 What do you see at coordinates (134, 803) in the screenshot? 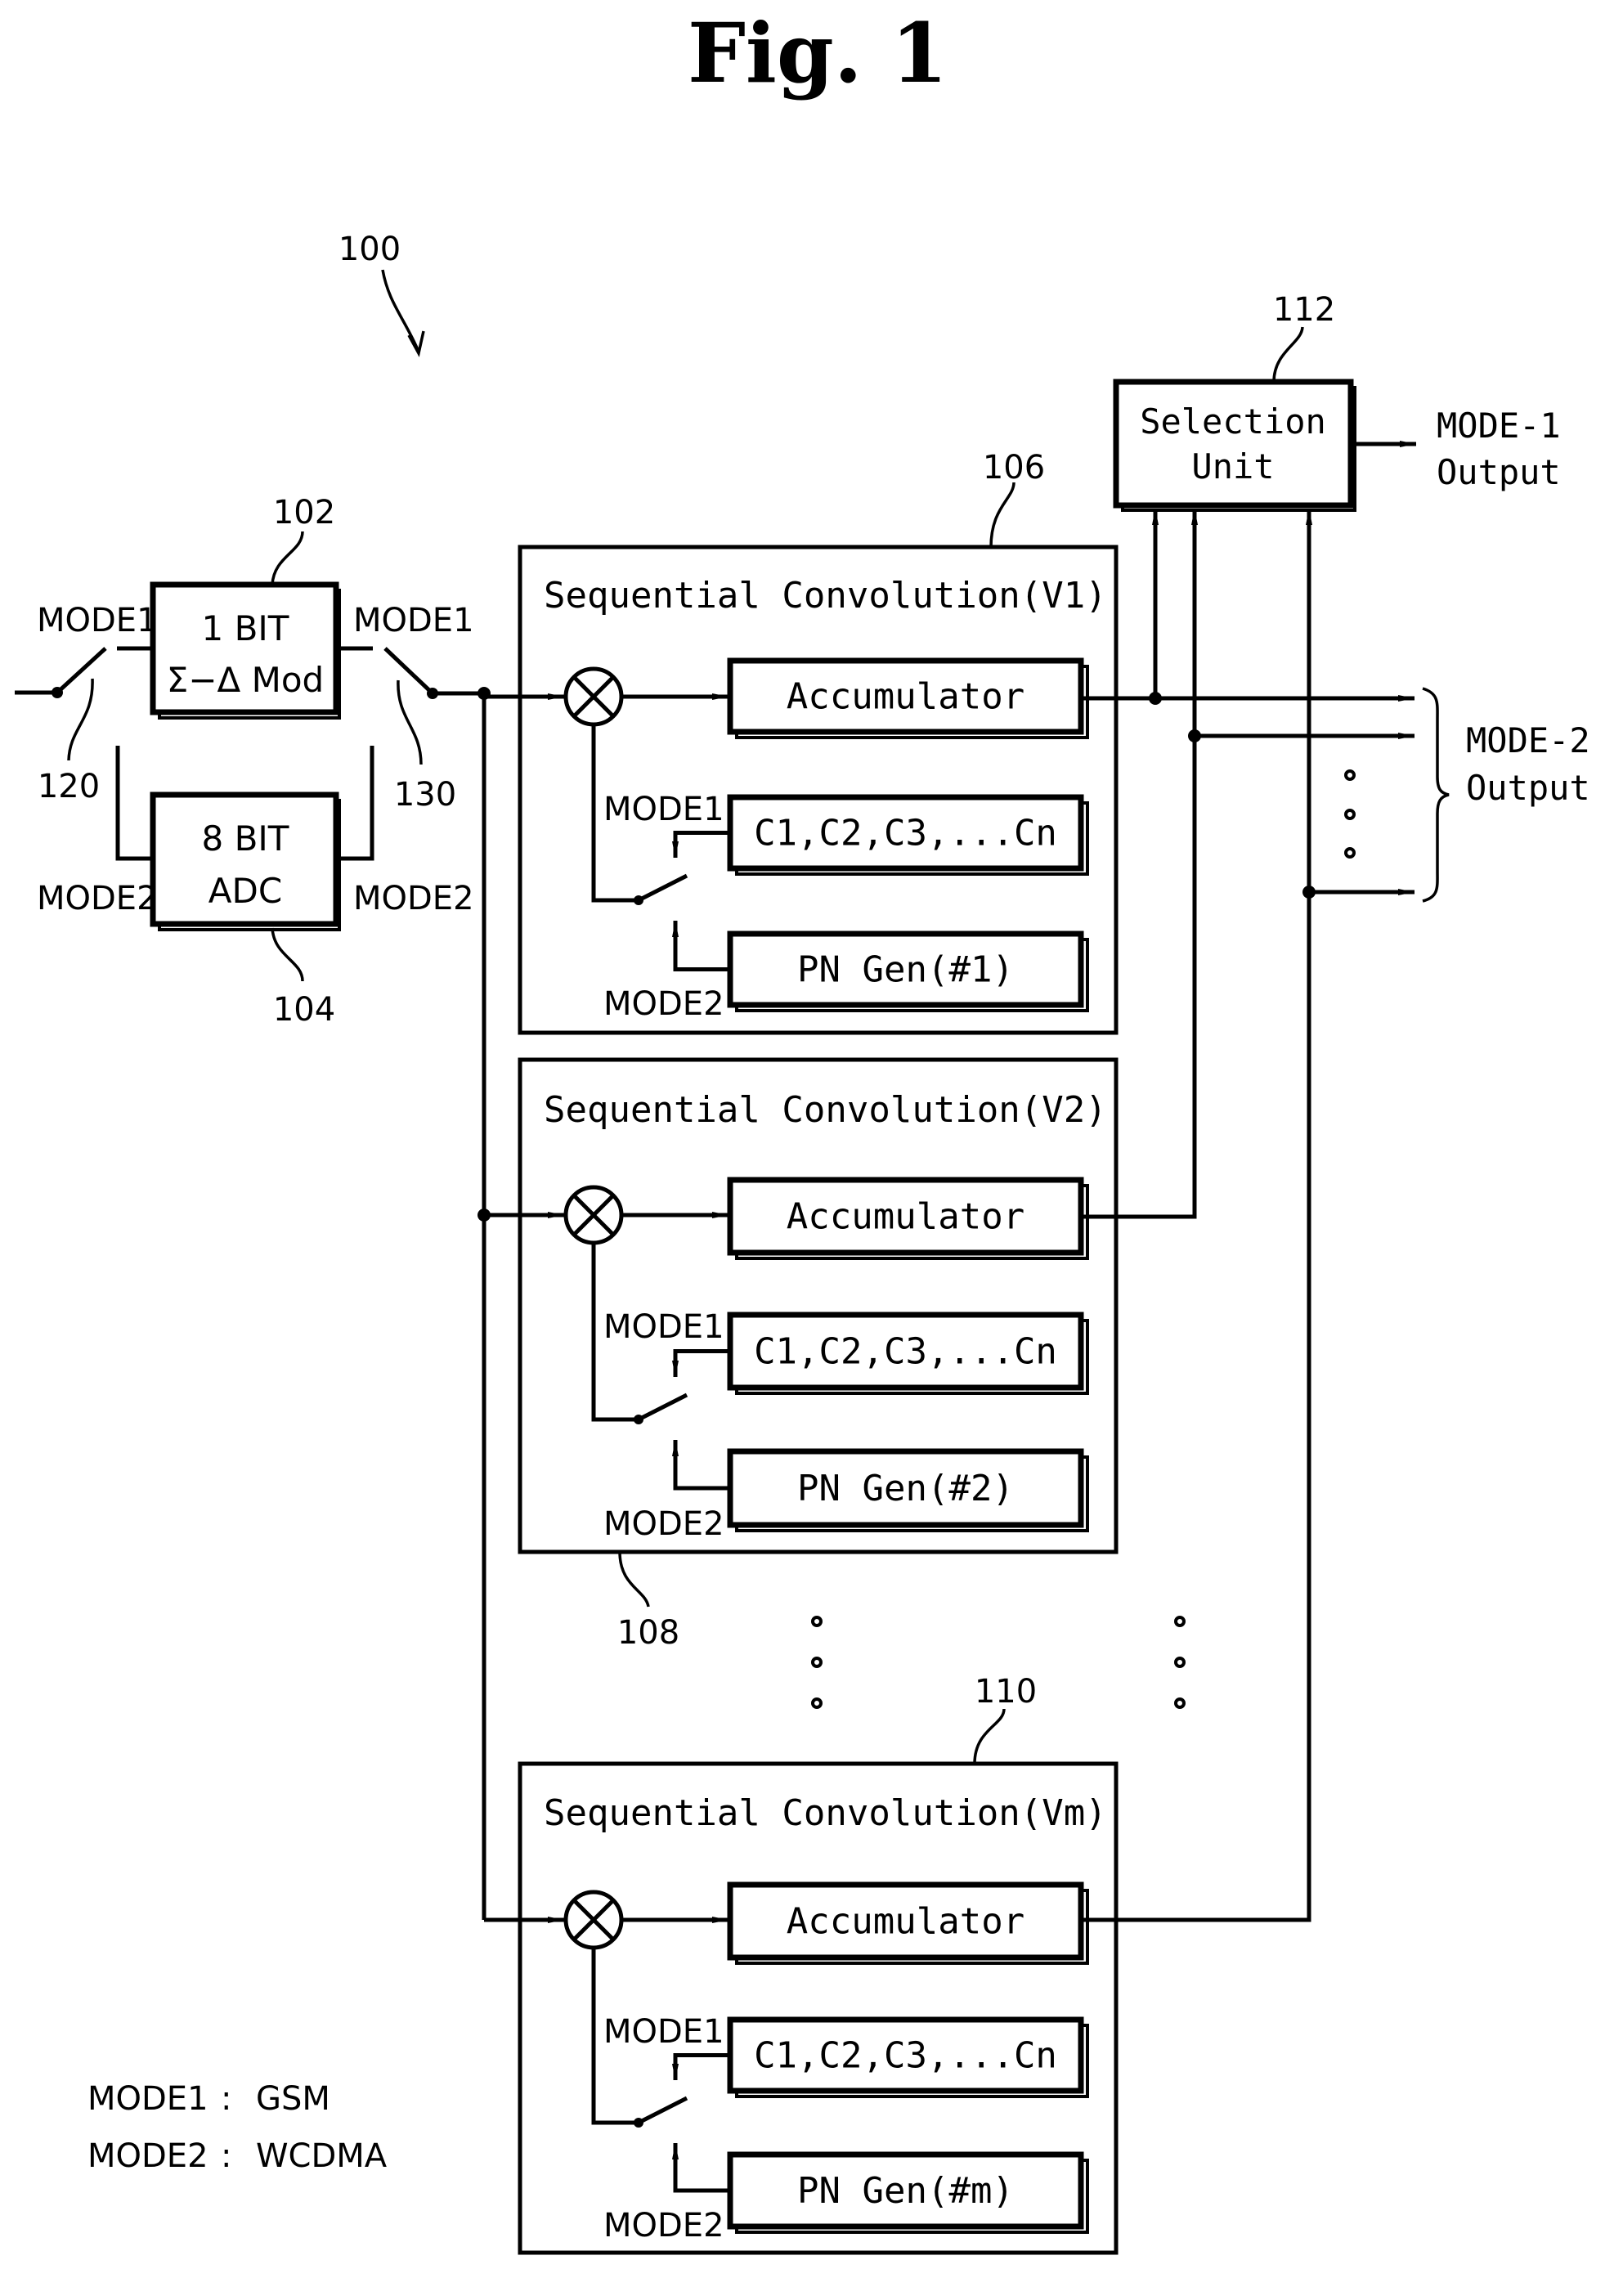
I see `switch-120-mode2-contact` at bounding box center [134, 803].